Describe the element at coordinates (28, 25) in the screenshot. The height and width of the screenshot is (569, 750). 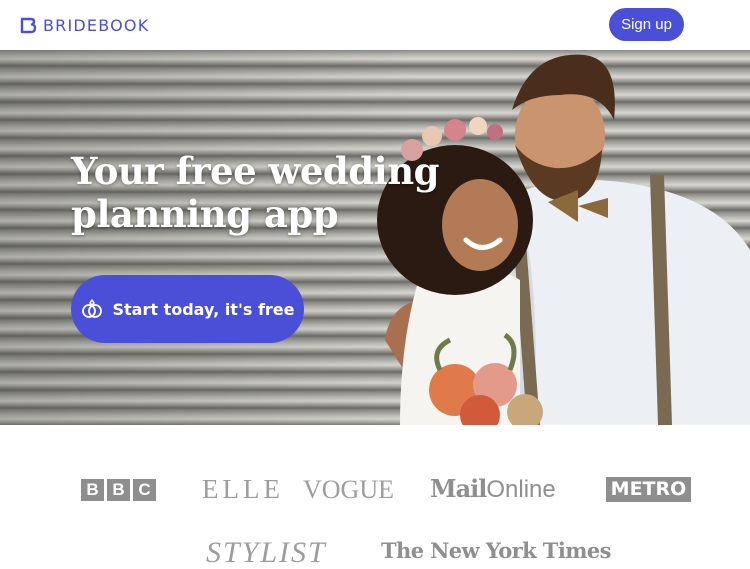
I see `bridebook-logo-icon` at that location.